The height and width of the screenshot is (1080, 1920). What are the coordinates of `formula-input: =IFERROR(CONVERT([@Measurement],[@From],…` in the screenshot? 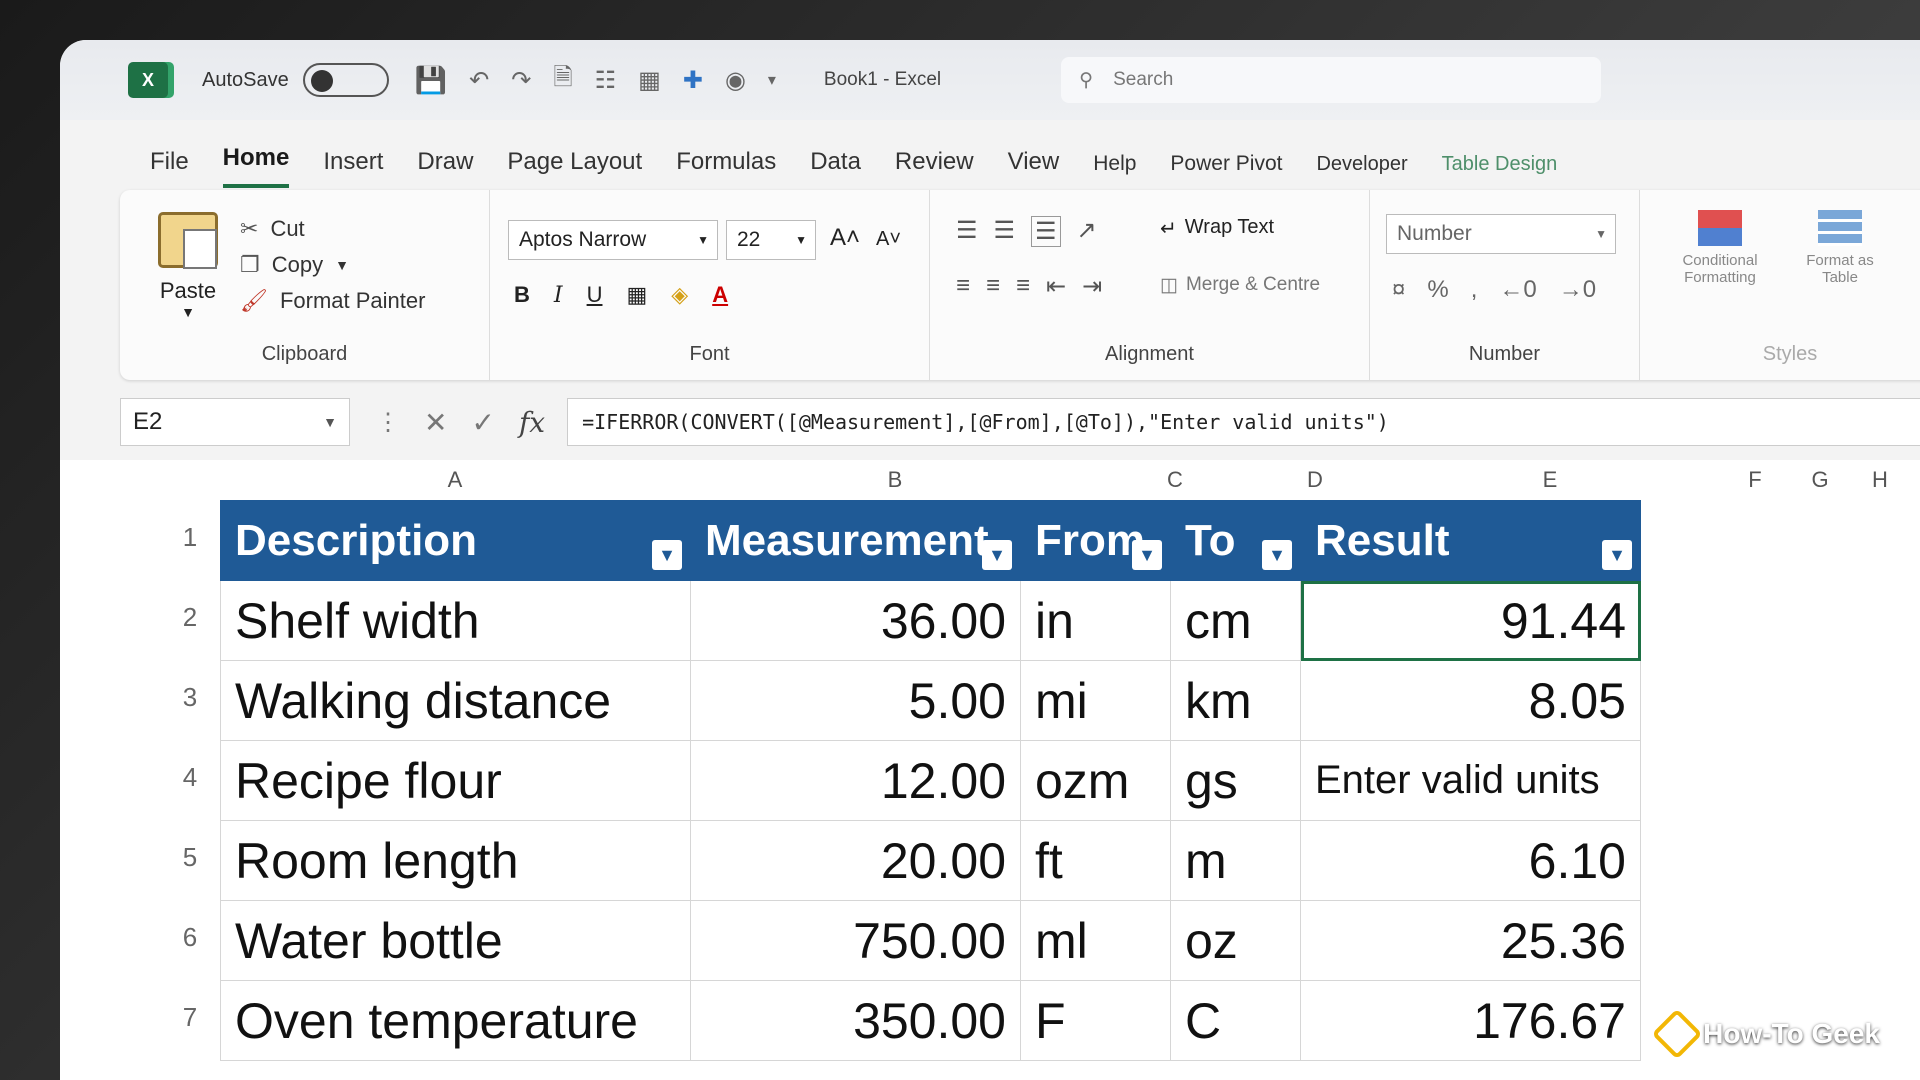 It's located at (1243, 422).